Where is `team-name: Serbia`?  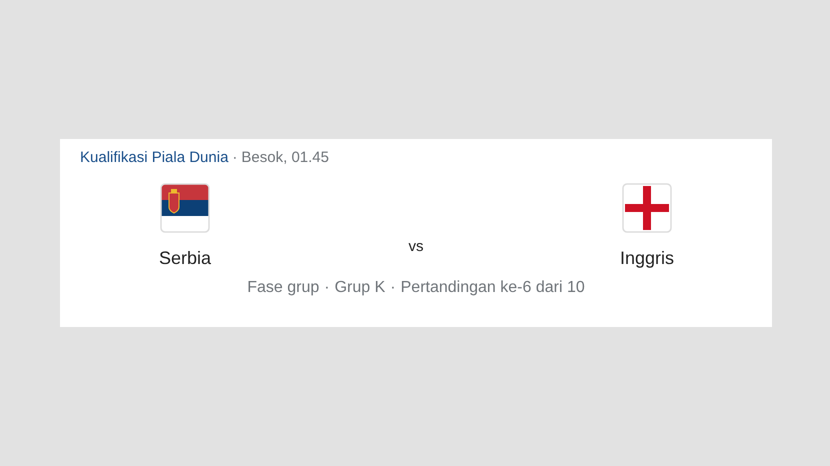 team-name: Serbia is located at coordinates (185, 258).